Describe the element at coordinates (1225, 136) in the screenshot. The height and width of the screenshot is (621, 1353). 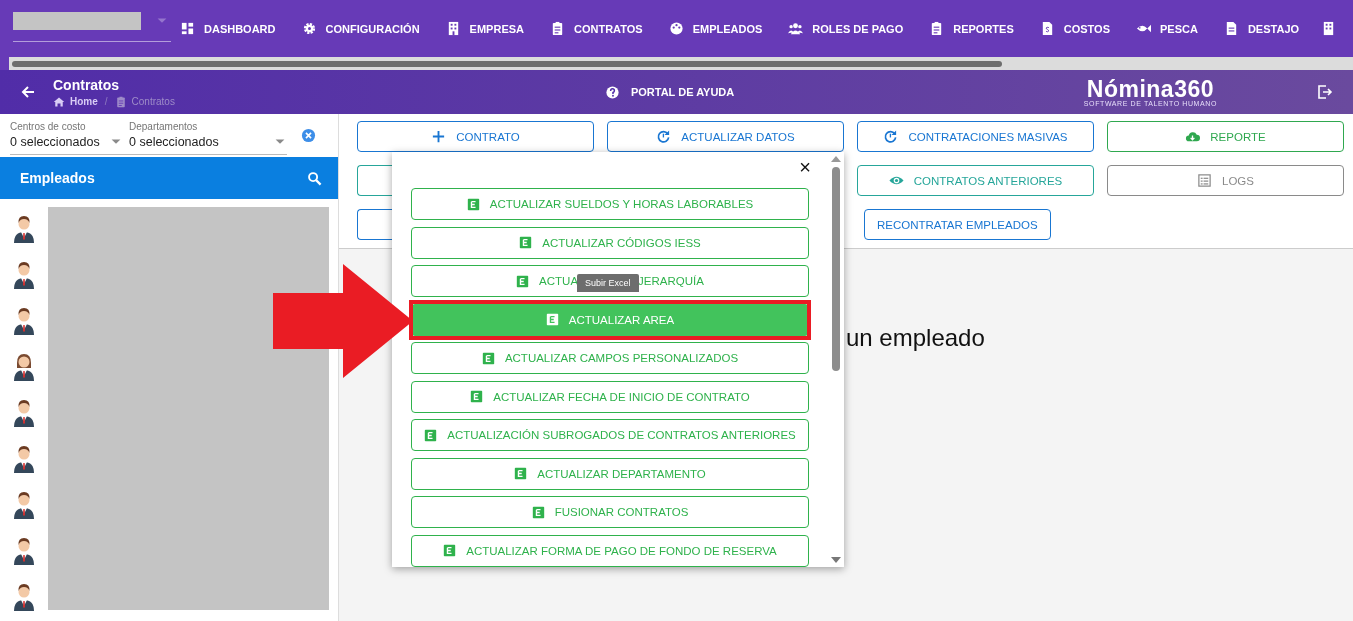
I see `action-button: REPORTE` at that location.